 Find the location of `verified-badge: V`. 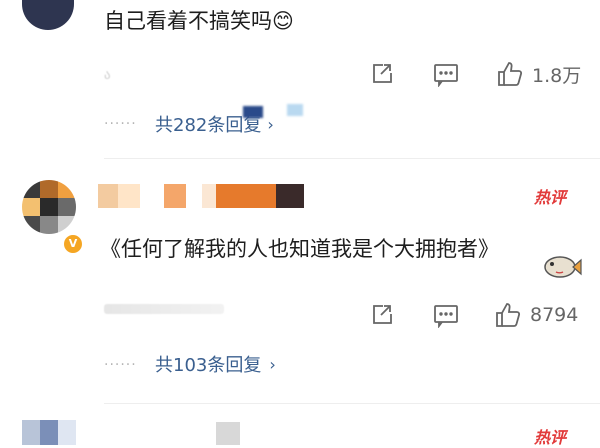

verified-badge: V is located at coordinates (73, 244).